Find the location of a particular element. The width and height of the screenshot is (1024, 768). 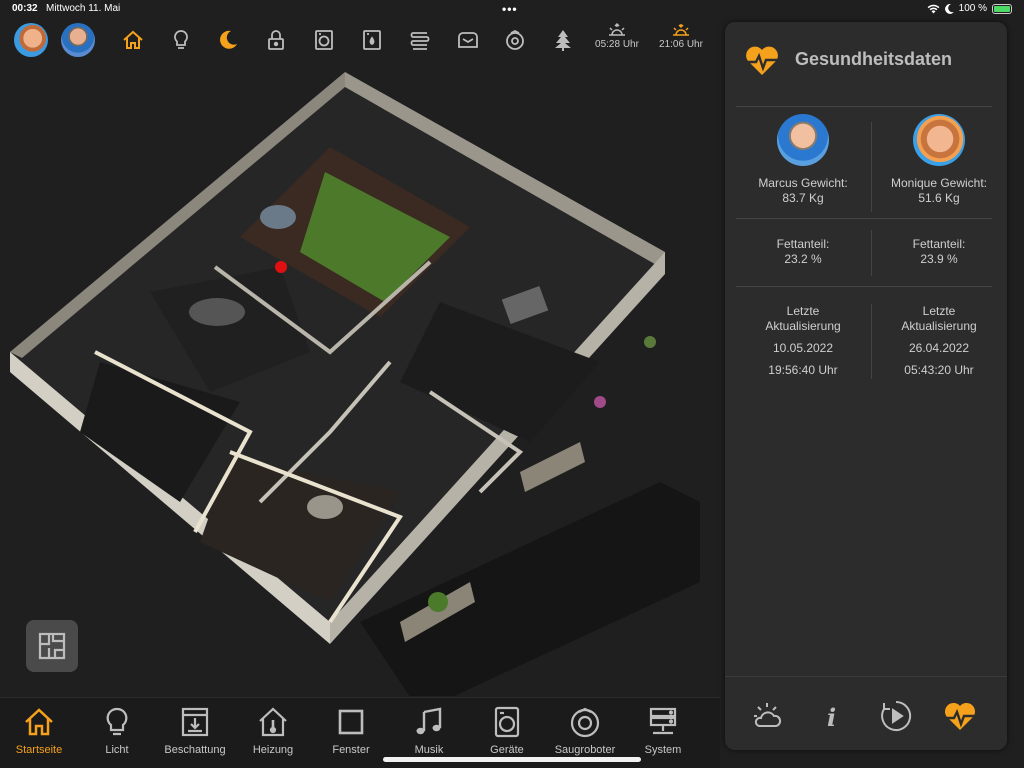

avatar-marcus is located at coordinates (78, 40).